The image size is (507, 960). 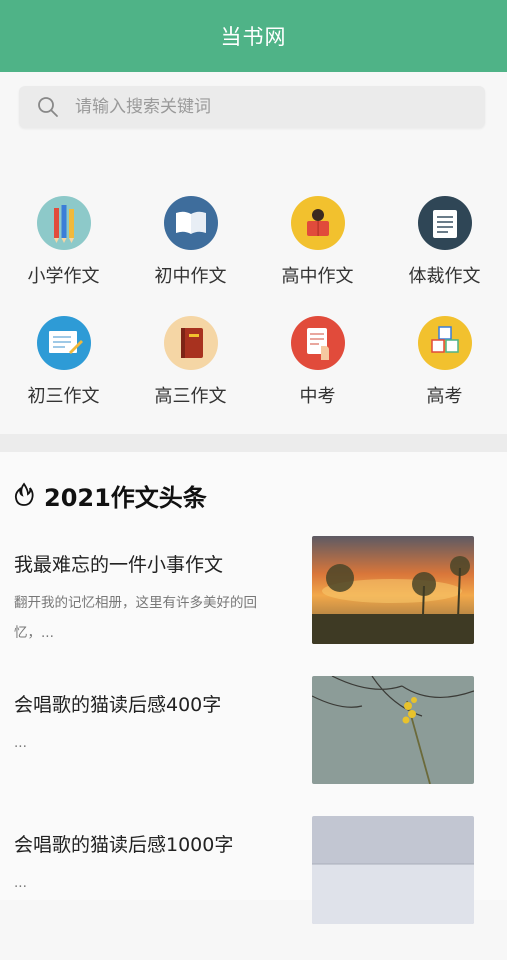 What do you see at coordinates (317, 251) in the screenshot?
I see `category-senior-high: 高中作文` at bounding box center [317, 251].